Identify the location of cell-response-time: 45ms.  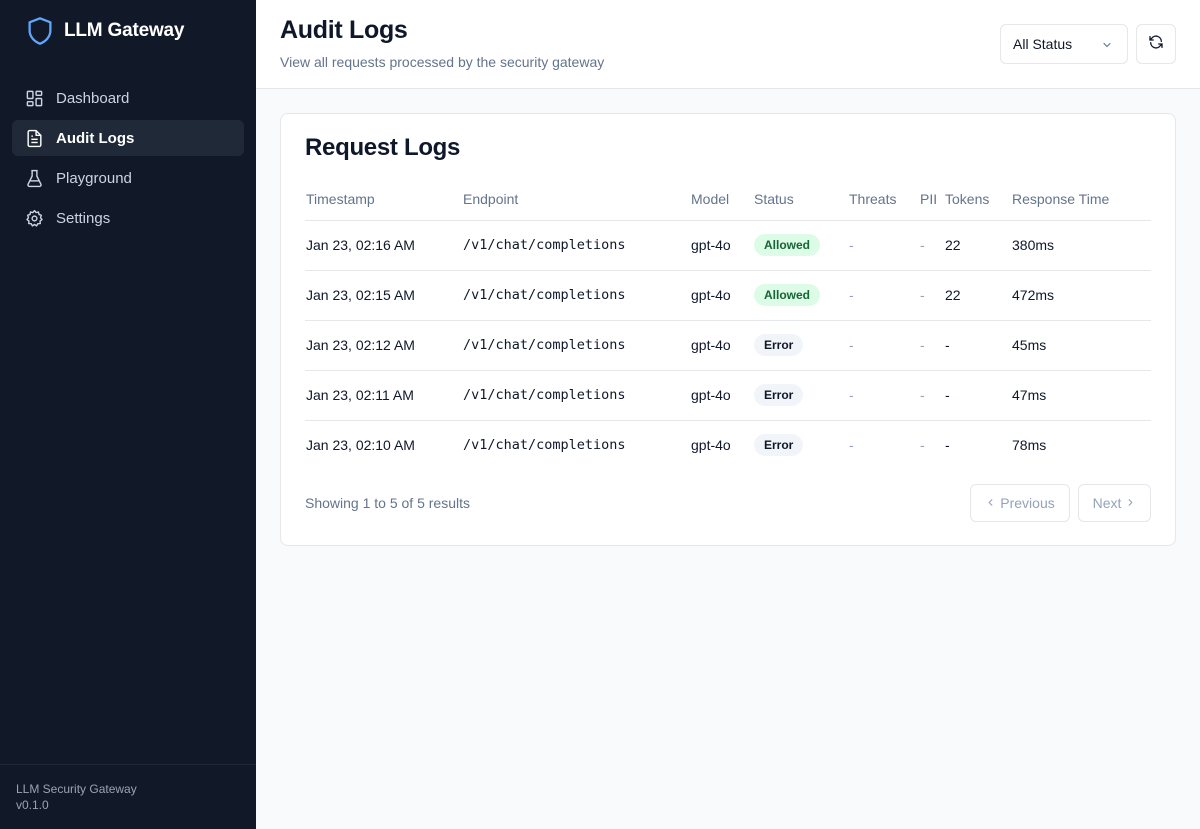
(1081, 345).